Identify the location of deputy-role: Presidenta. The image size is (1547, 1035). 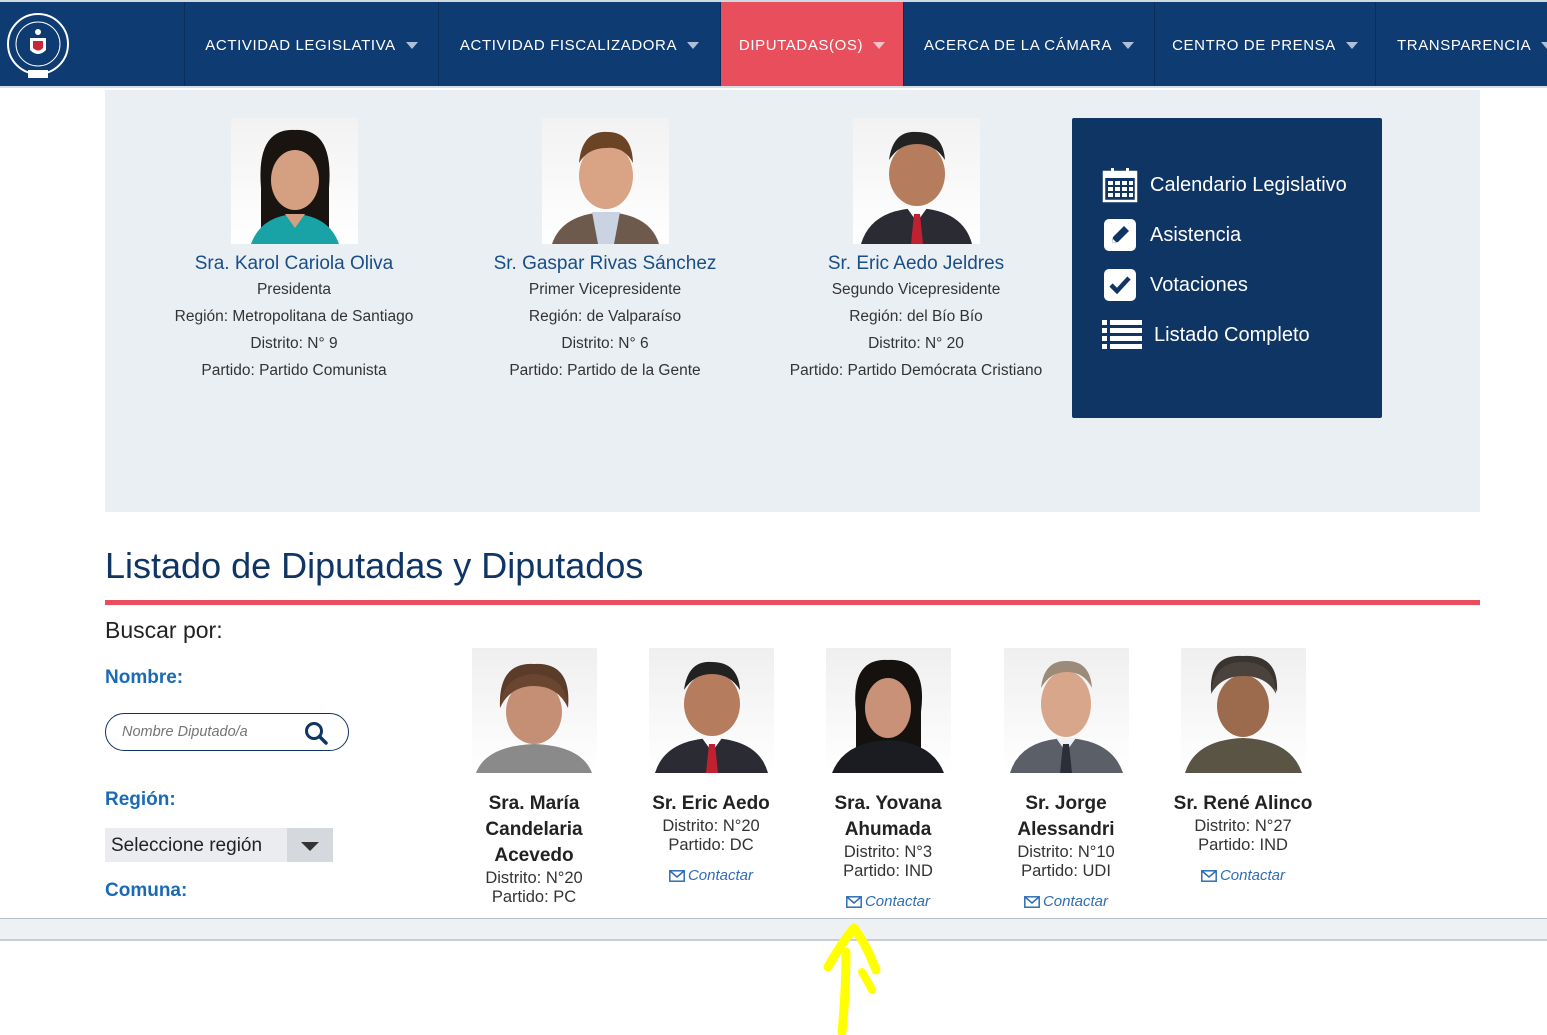
(294, 289).